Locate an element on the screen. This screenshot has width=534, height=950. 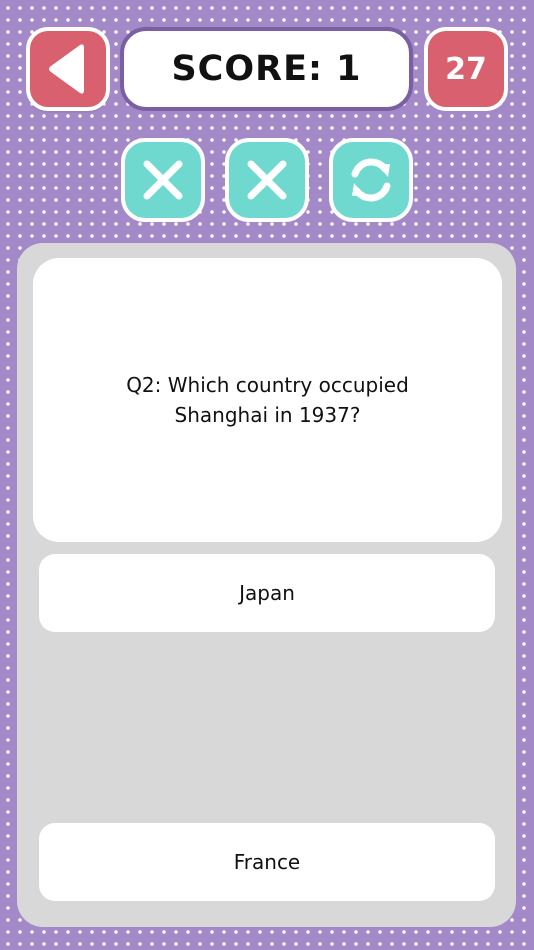
score-label: SCORE: is located at coordinates (247, 69).